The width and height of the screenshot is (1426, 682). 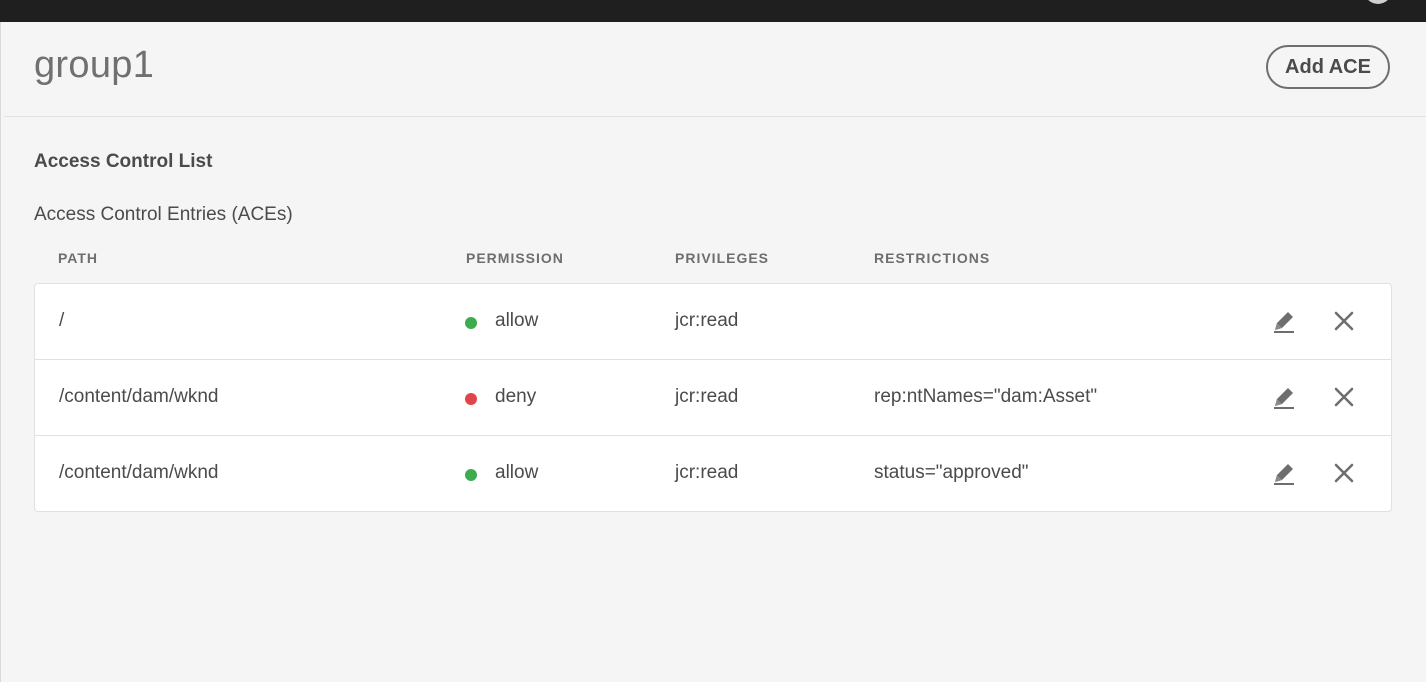 What do you see at coordinates (715, 69) in the screenshot?
I see `page-header: group1 Add ACE` at bounding box center [715, 69].